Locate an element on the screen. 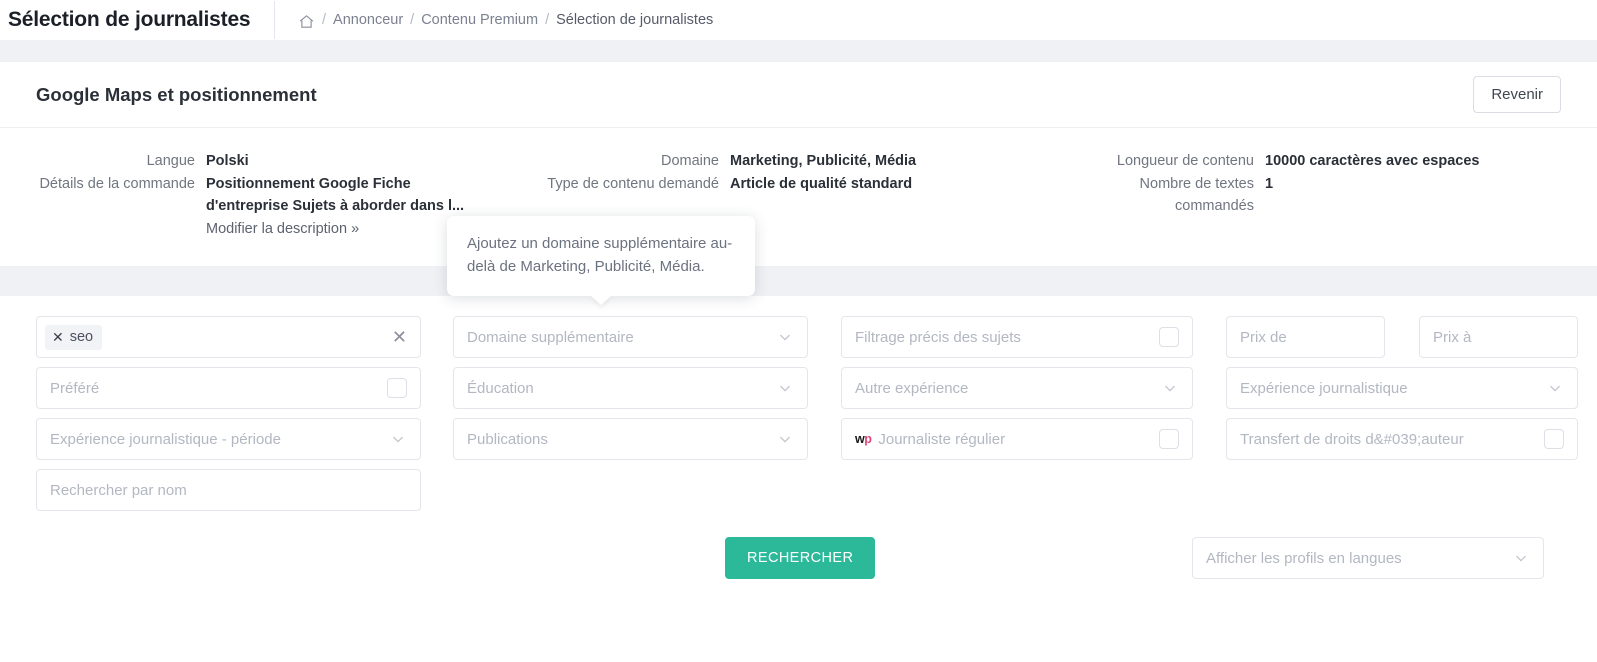 This screenshot has height=662, width=1597. value-nombre-textes: 1 is located at coordinates (1269, 183).